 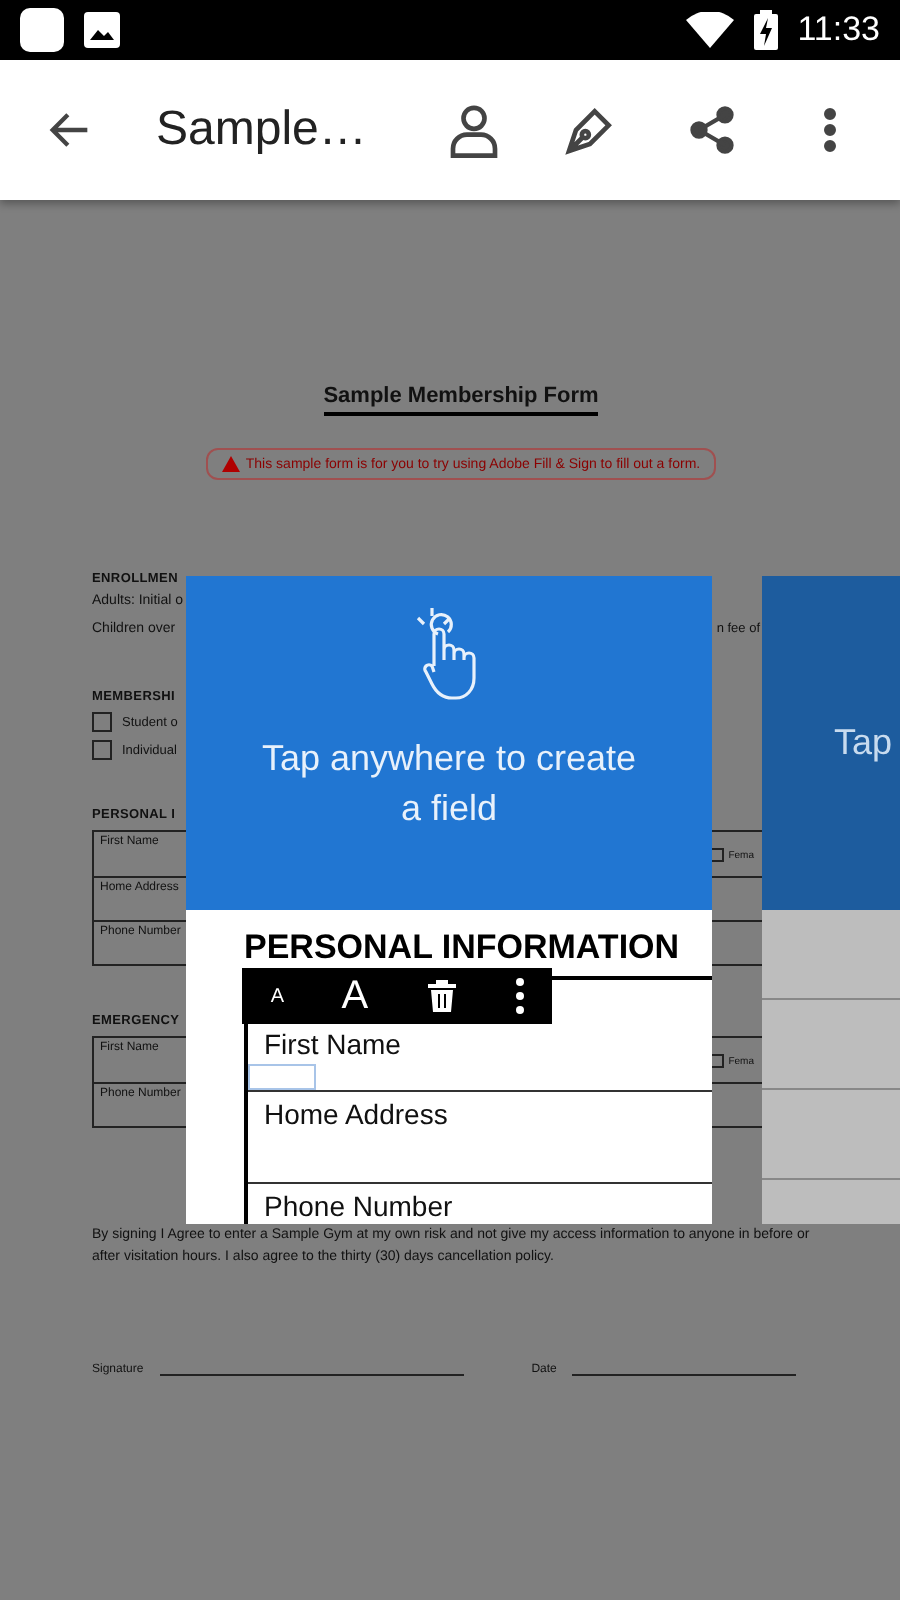 I want to click on field-label: Home Address, so click(x=356, y=1114).